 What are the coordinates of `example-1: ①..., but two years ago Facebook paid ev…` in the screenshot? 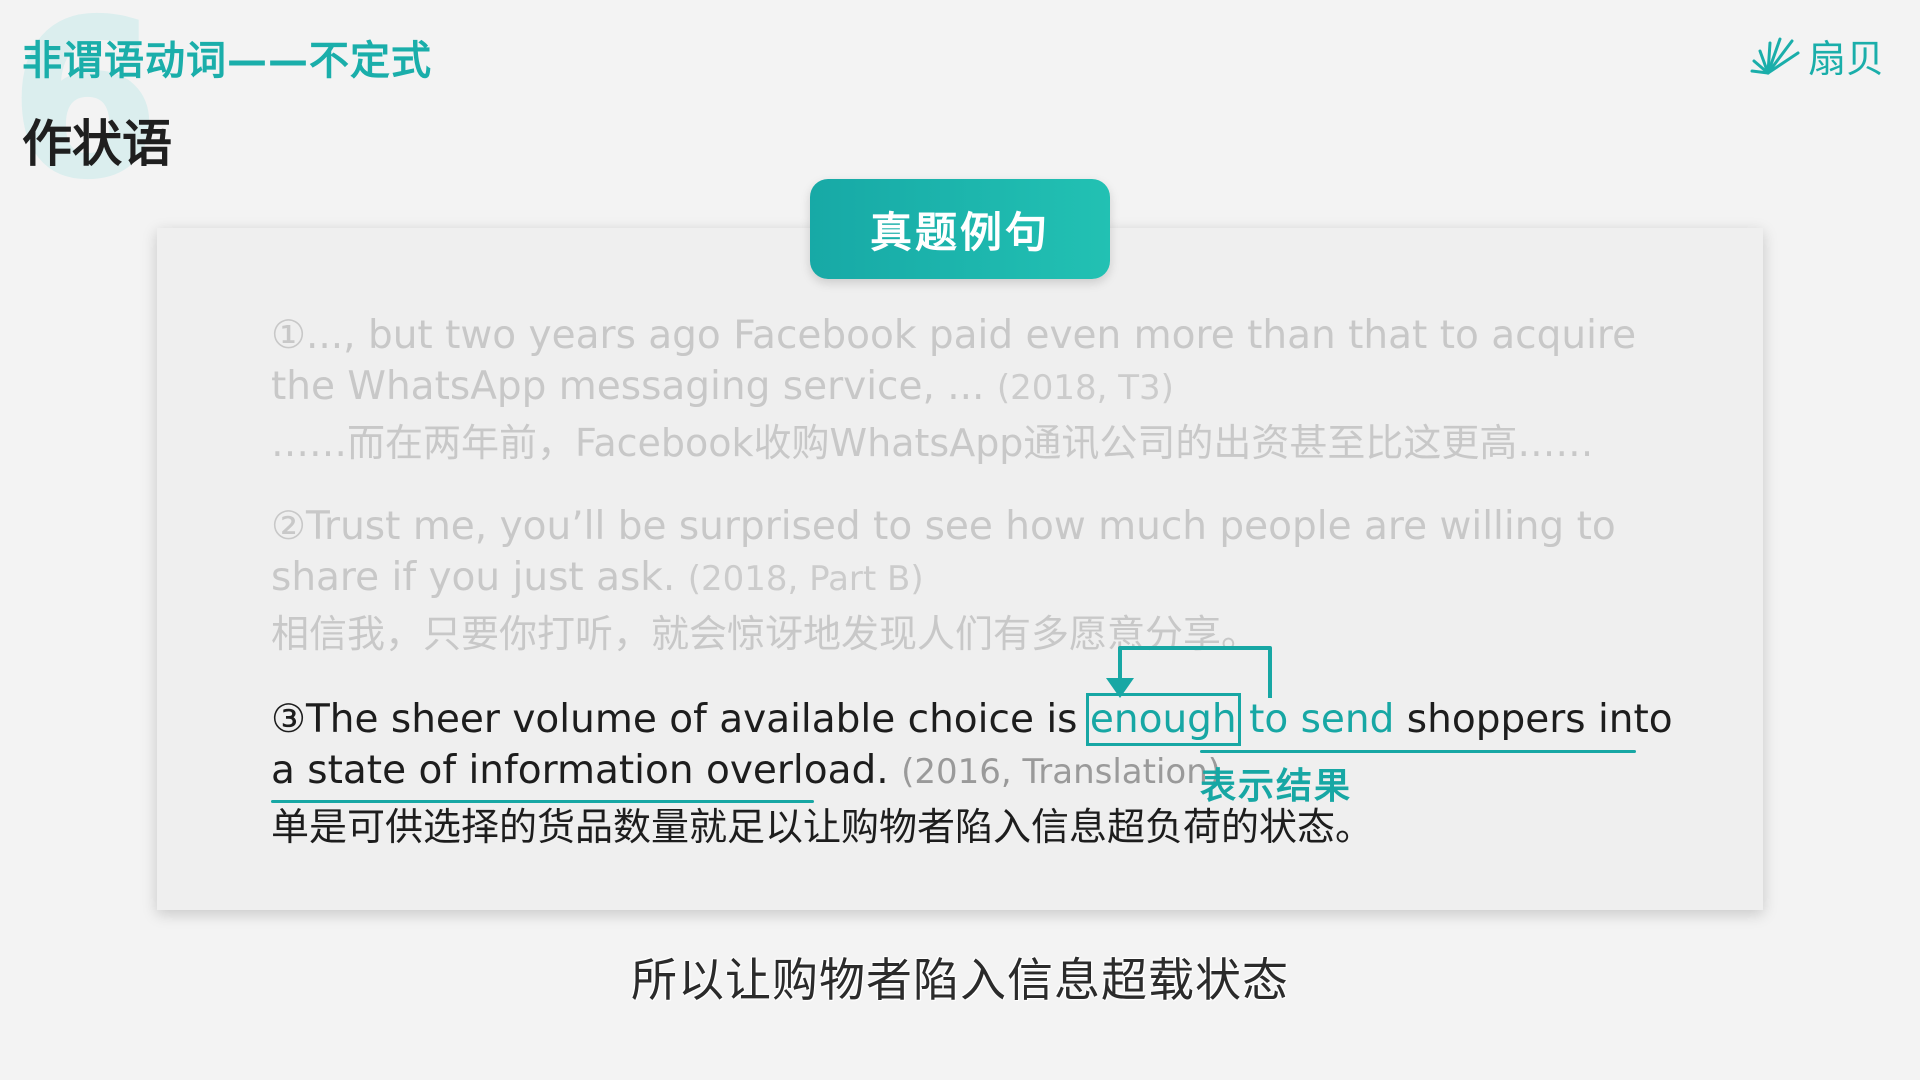 It's located at (981, 389).